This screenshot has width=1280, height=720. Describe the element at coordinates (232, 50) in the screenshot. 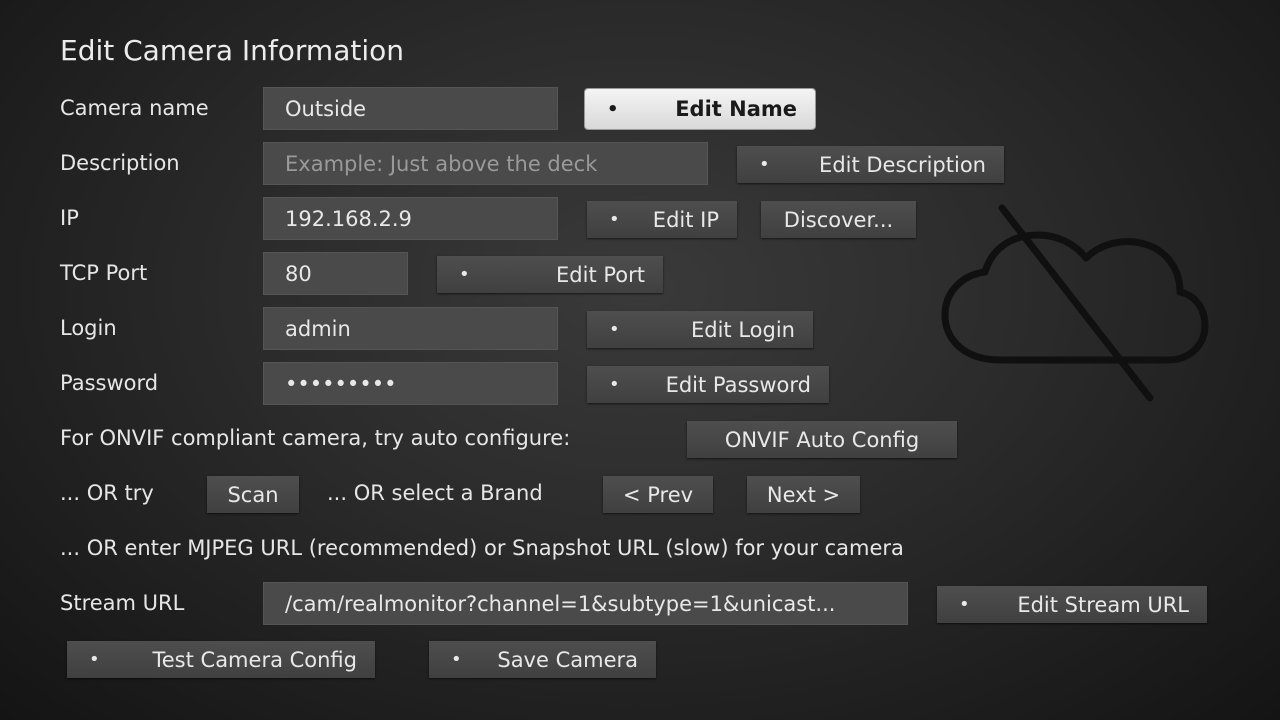

I see `page-title: Edit Camera Information` at that location.